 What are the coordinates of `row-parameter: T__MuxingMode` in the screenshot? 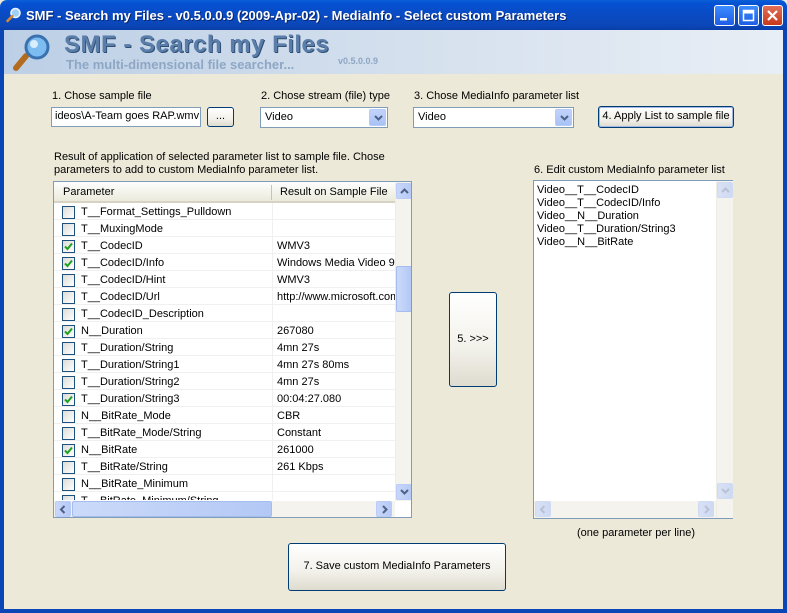 It's located at (122, 229).